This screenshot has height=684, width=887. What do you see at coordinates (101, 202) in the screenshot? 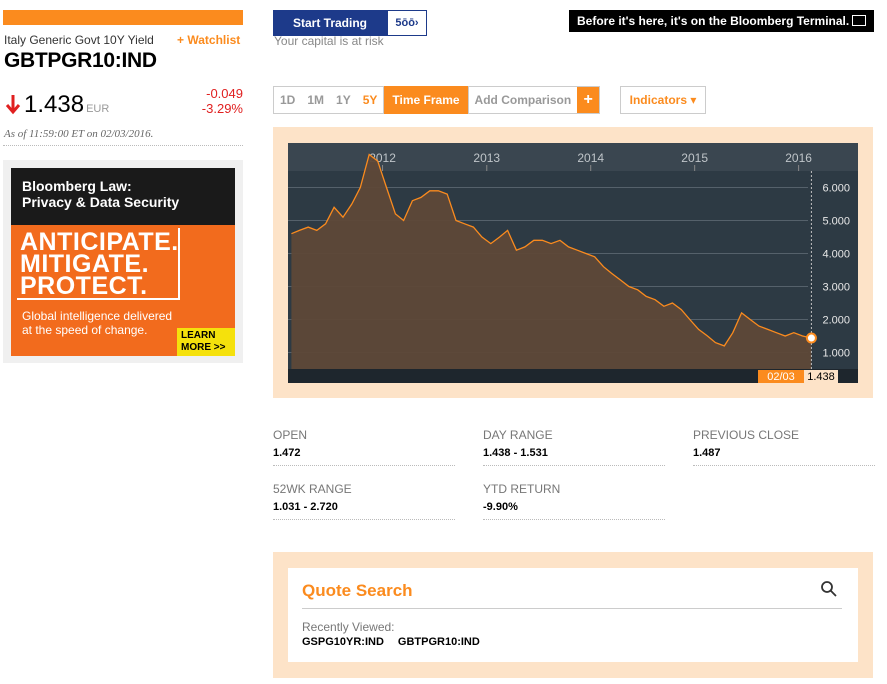
I see `ad-title-line: Privacy & Data Security` at bounding box center [101, 202].